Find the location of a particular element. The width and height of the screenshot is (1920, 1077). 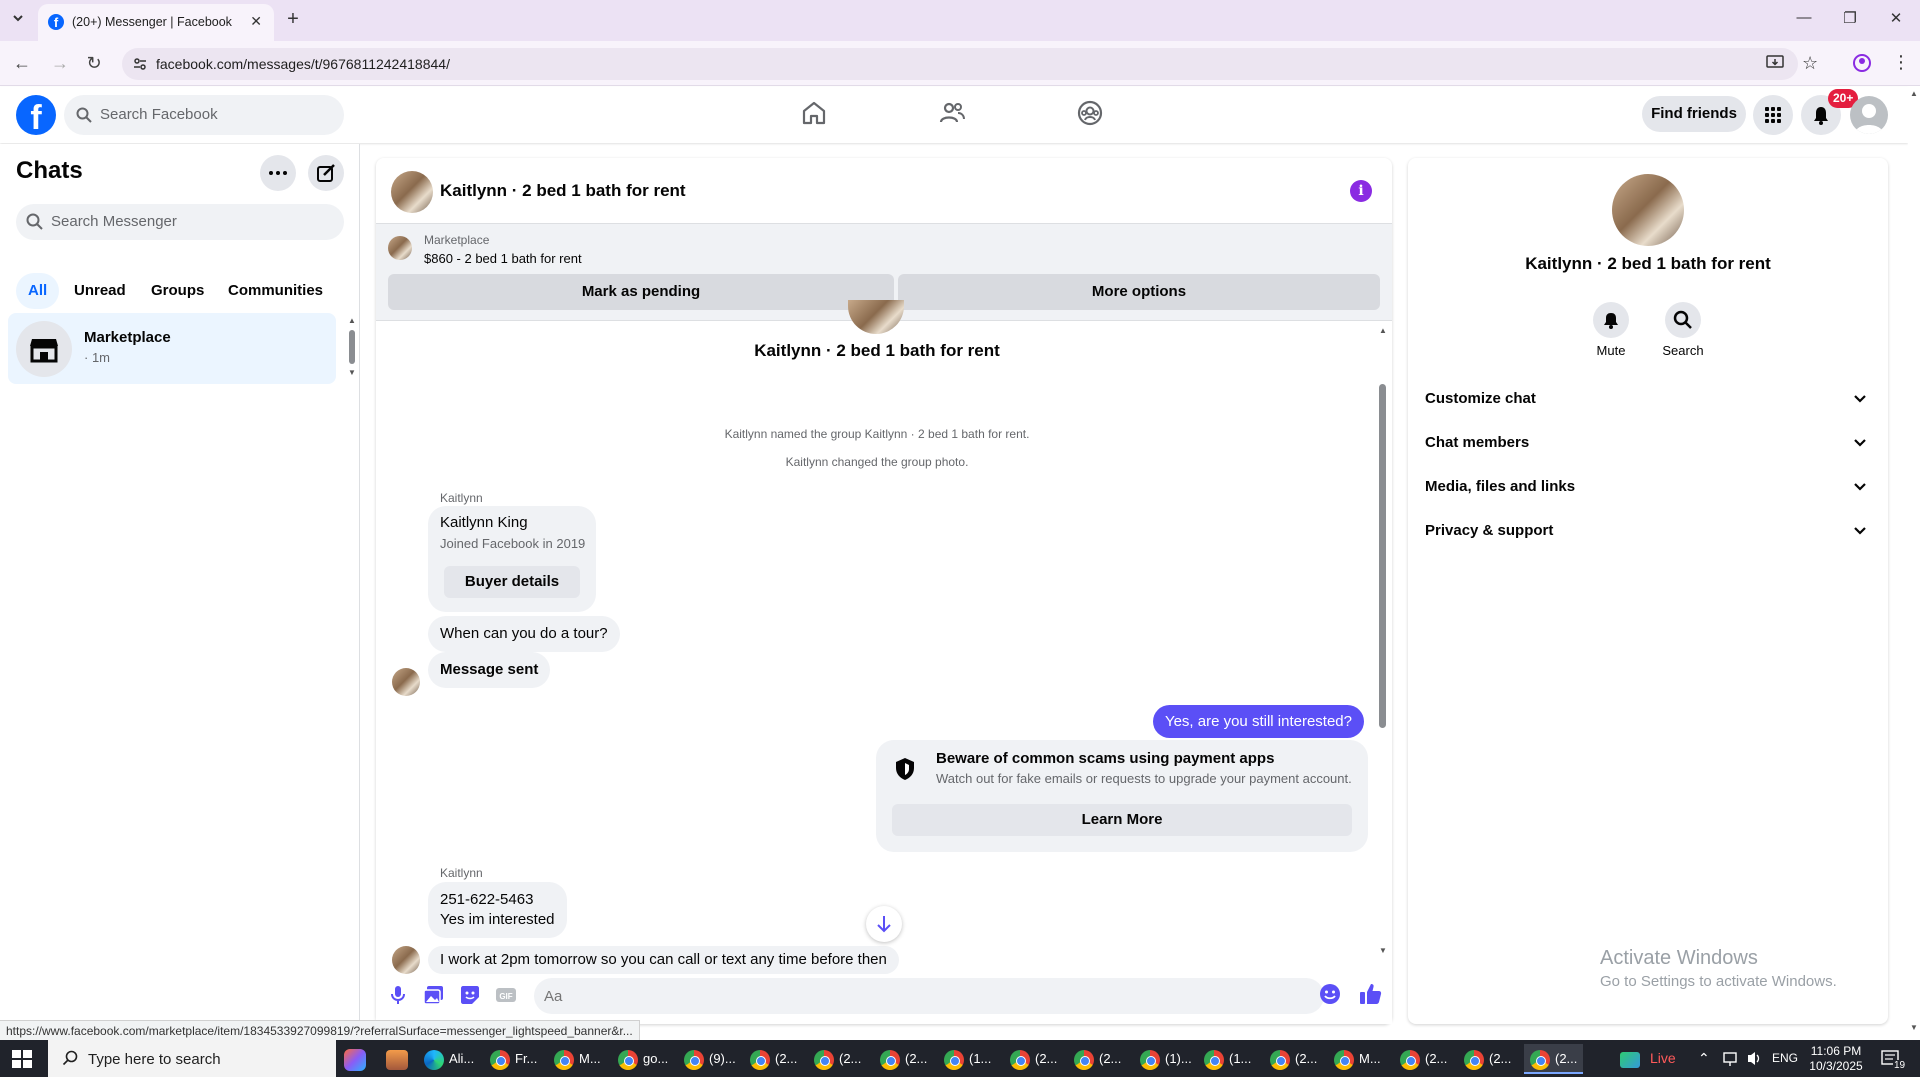

mark-as-pending-button: Mark as pending is located at coordinates (641, 292).